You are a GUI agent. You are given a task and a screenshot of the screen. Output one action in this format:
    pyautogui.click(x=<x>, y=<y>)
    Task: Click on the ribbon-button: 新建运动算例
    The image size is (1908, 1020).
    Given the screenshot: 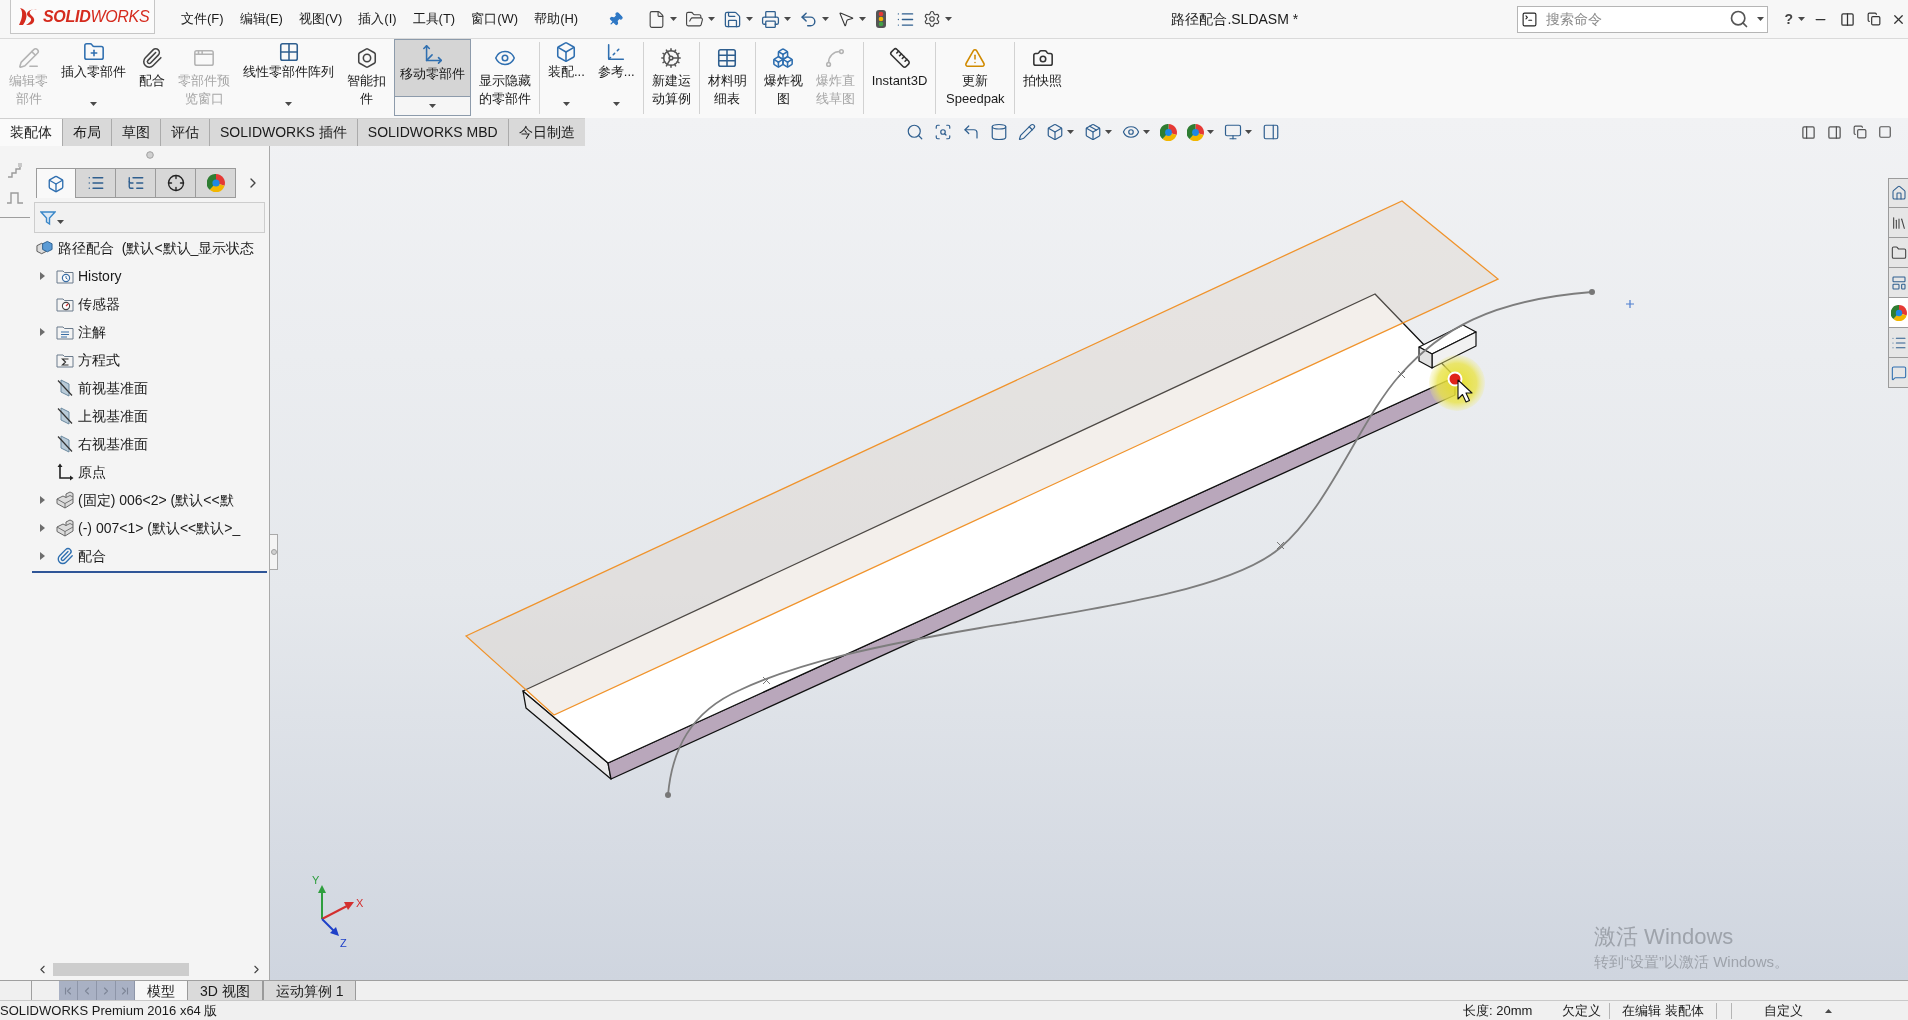 What is the action you would take?
    pyautogui.click(x=671, y=77)
    